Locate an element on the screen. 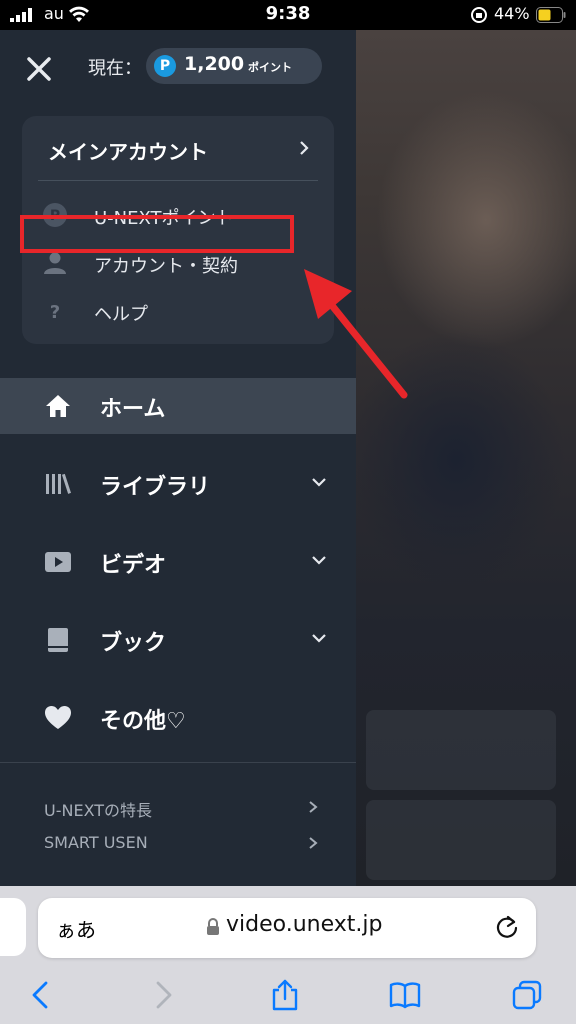  nav-item-video: ビデオ is located at coordinates (178, 562).